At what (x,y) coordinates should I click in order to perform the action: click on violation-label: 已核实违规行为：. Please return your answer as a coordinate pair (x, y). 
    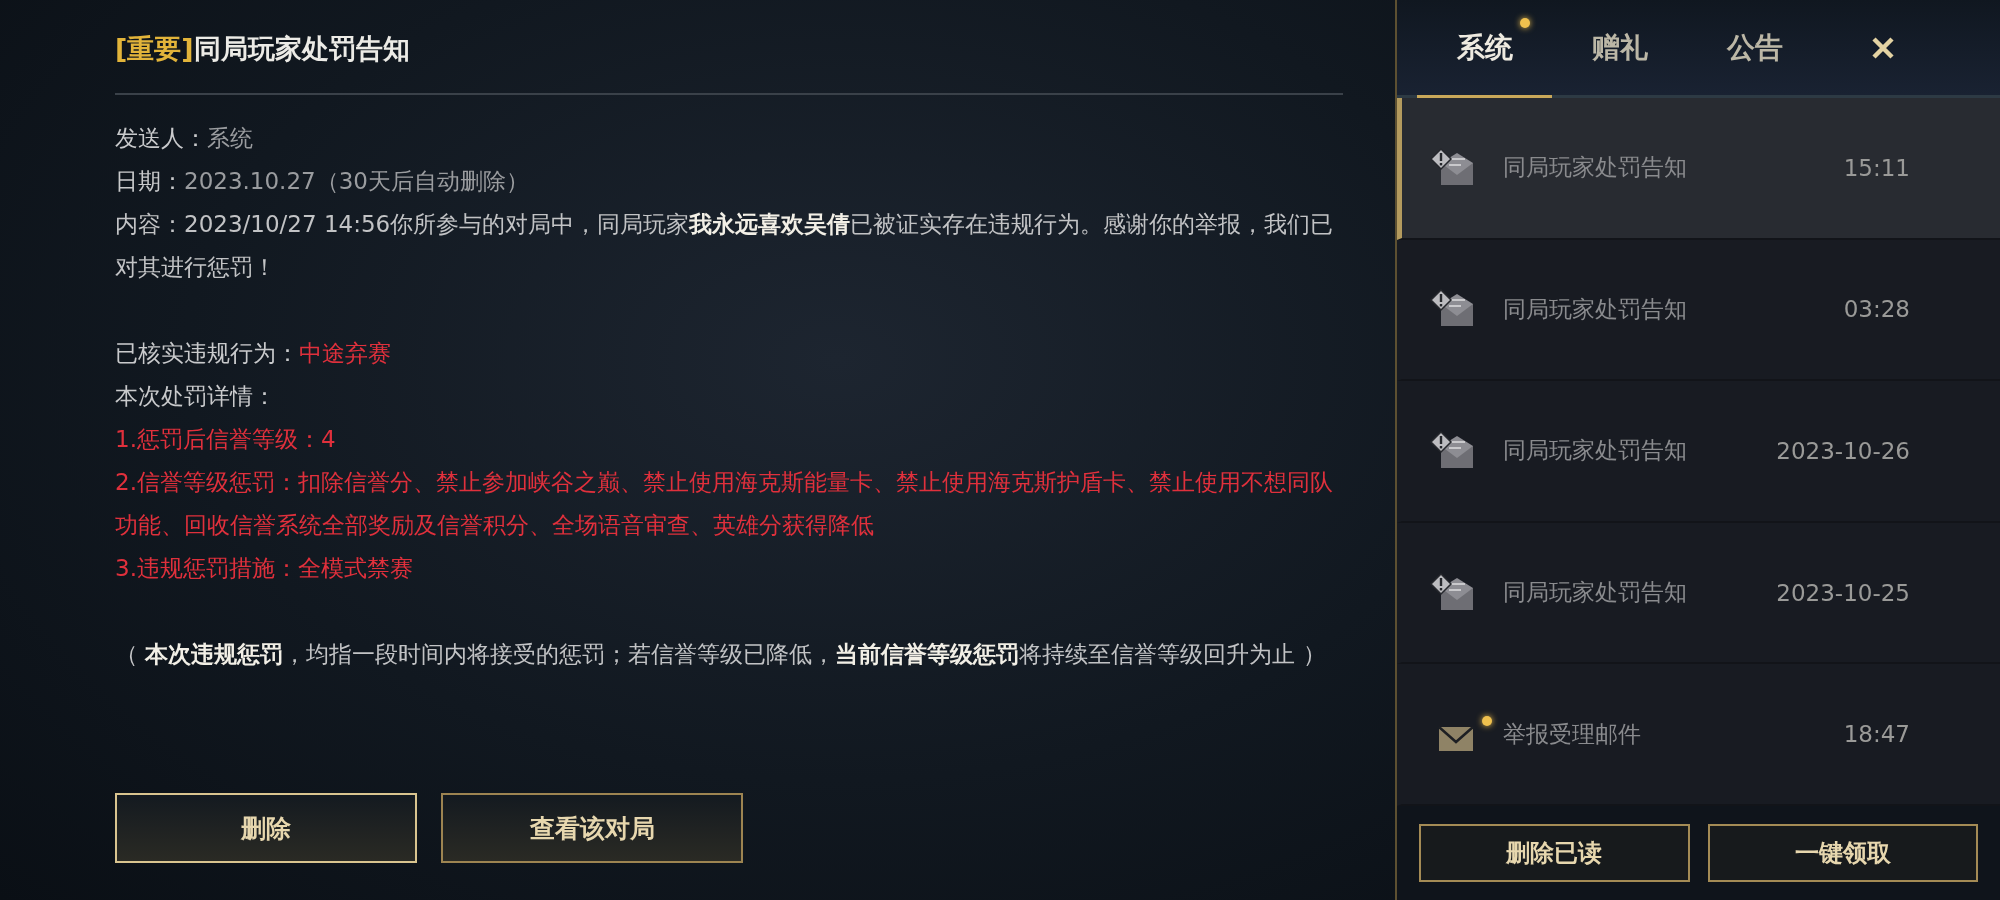
    Looking at the image, I should click on (207, 353).